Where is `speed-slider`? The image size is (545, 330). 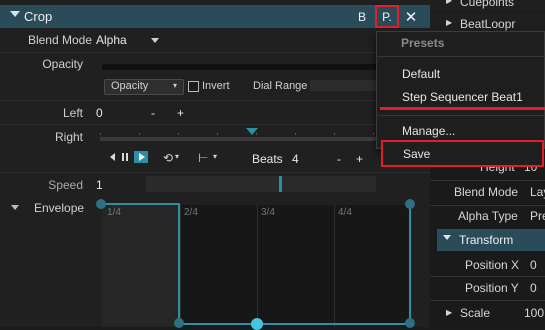
speed-slider is located at coordinates (261, 184).